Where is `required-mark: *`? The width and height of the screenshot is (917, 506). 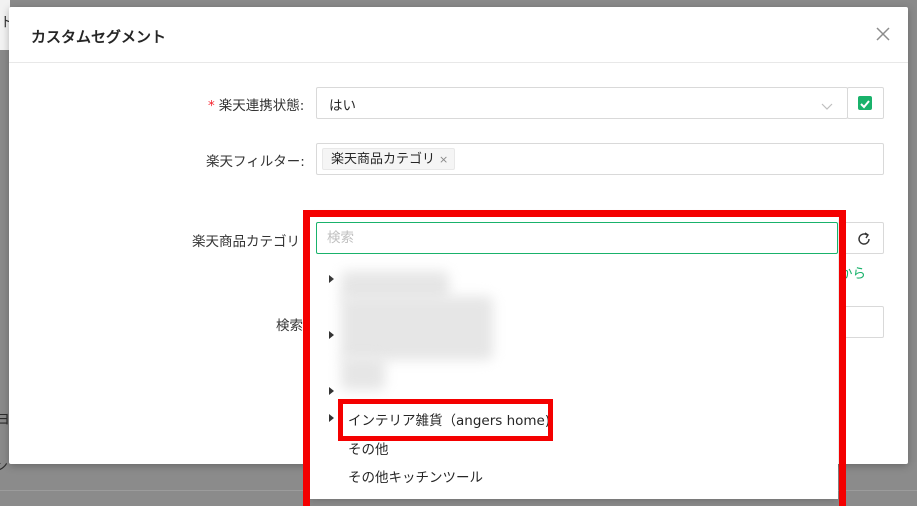 required-mark: * is located at coordinates (211, 106).